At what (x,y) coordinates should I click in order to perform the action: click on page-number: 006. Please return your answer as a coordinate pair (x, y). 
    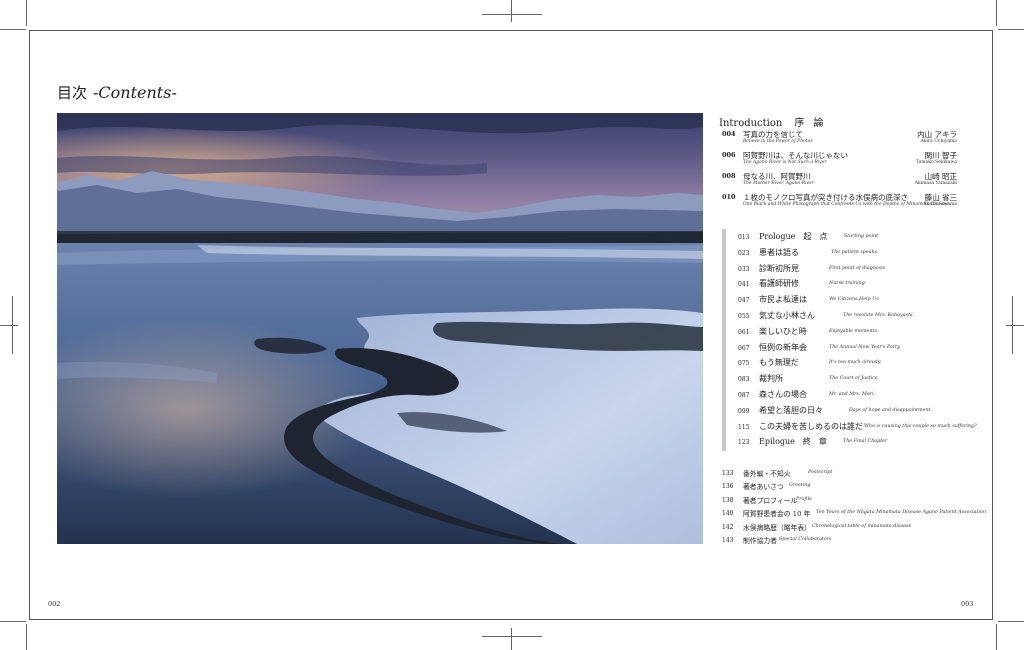
    Looking at the image, I should click on (729, 155).